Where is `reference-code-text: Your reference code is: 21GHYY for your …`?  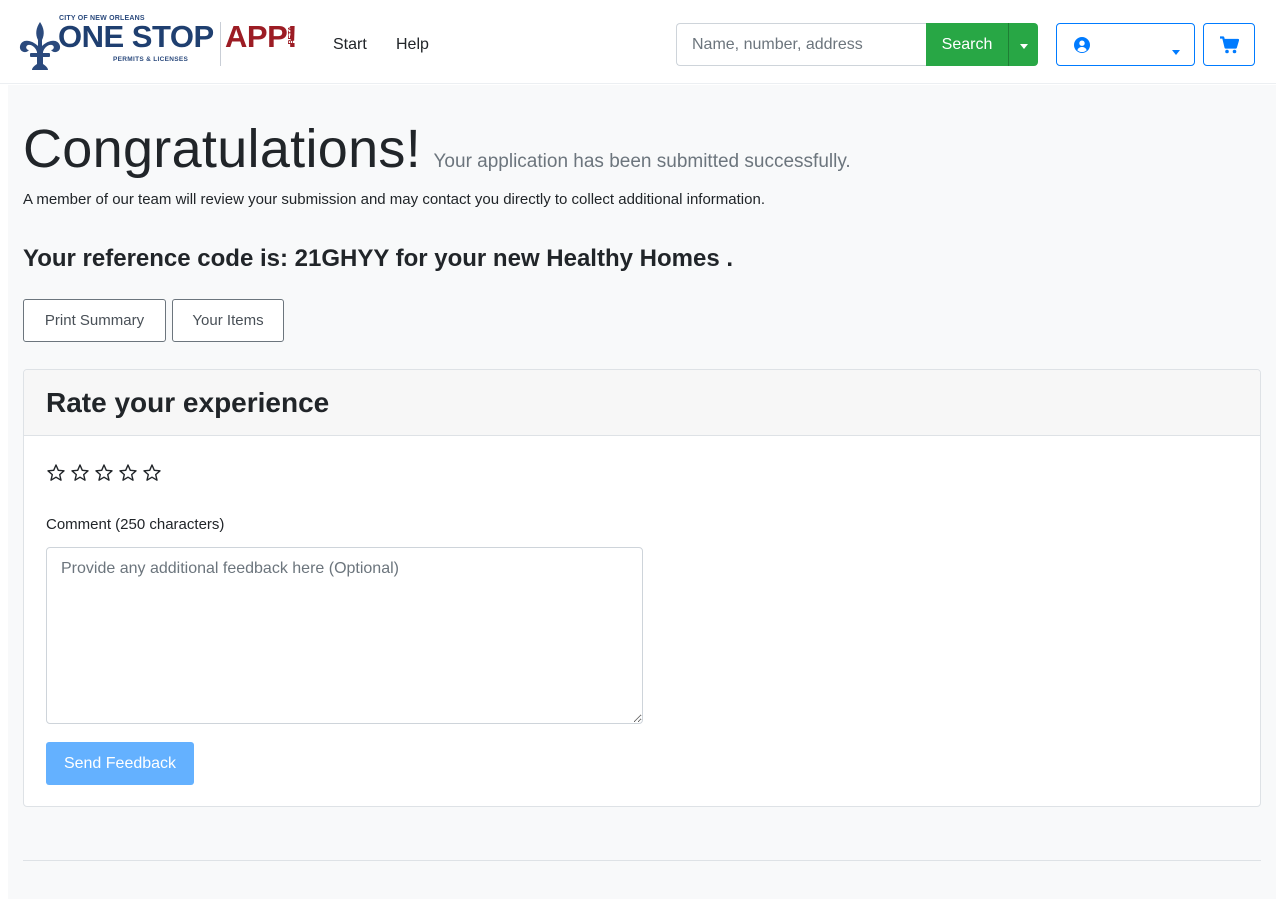
reference-code-text: Your reference code is: 21GHYY for your … is located at coordinates (378, 258).